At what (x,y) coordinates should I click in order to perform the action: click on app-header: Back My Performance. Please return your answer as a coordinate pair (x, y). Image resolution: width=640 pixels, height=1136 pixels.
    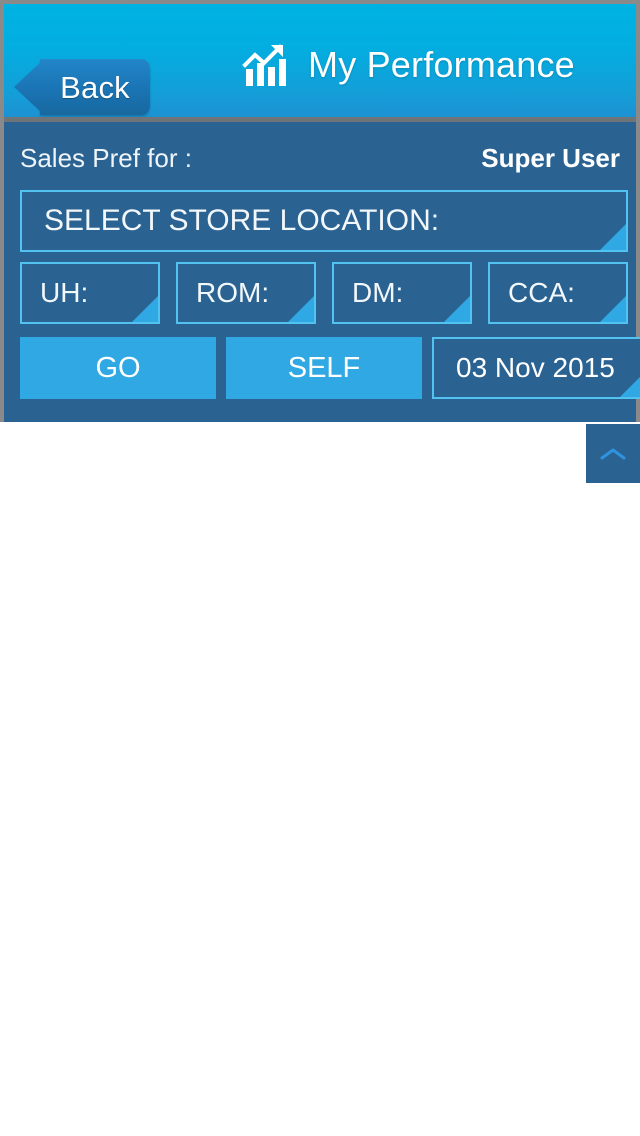
    Looking at the image, I should click on (320, 61).